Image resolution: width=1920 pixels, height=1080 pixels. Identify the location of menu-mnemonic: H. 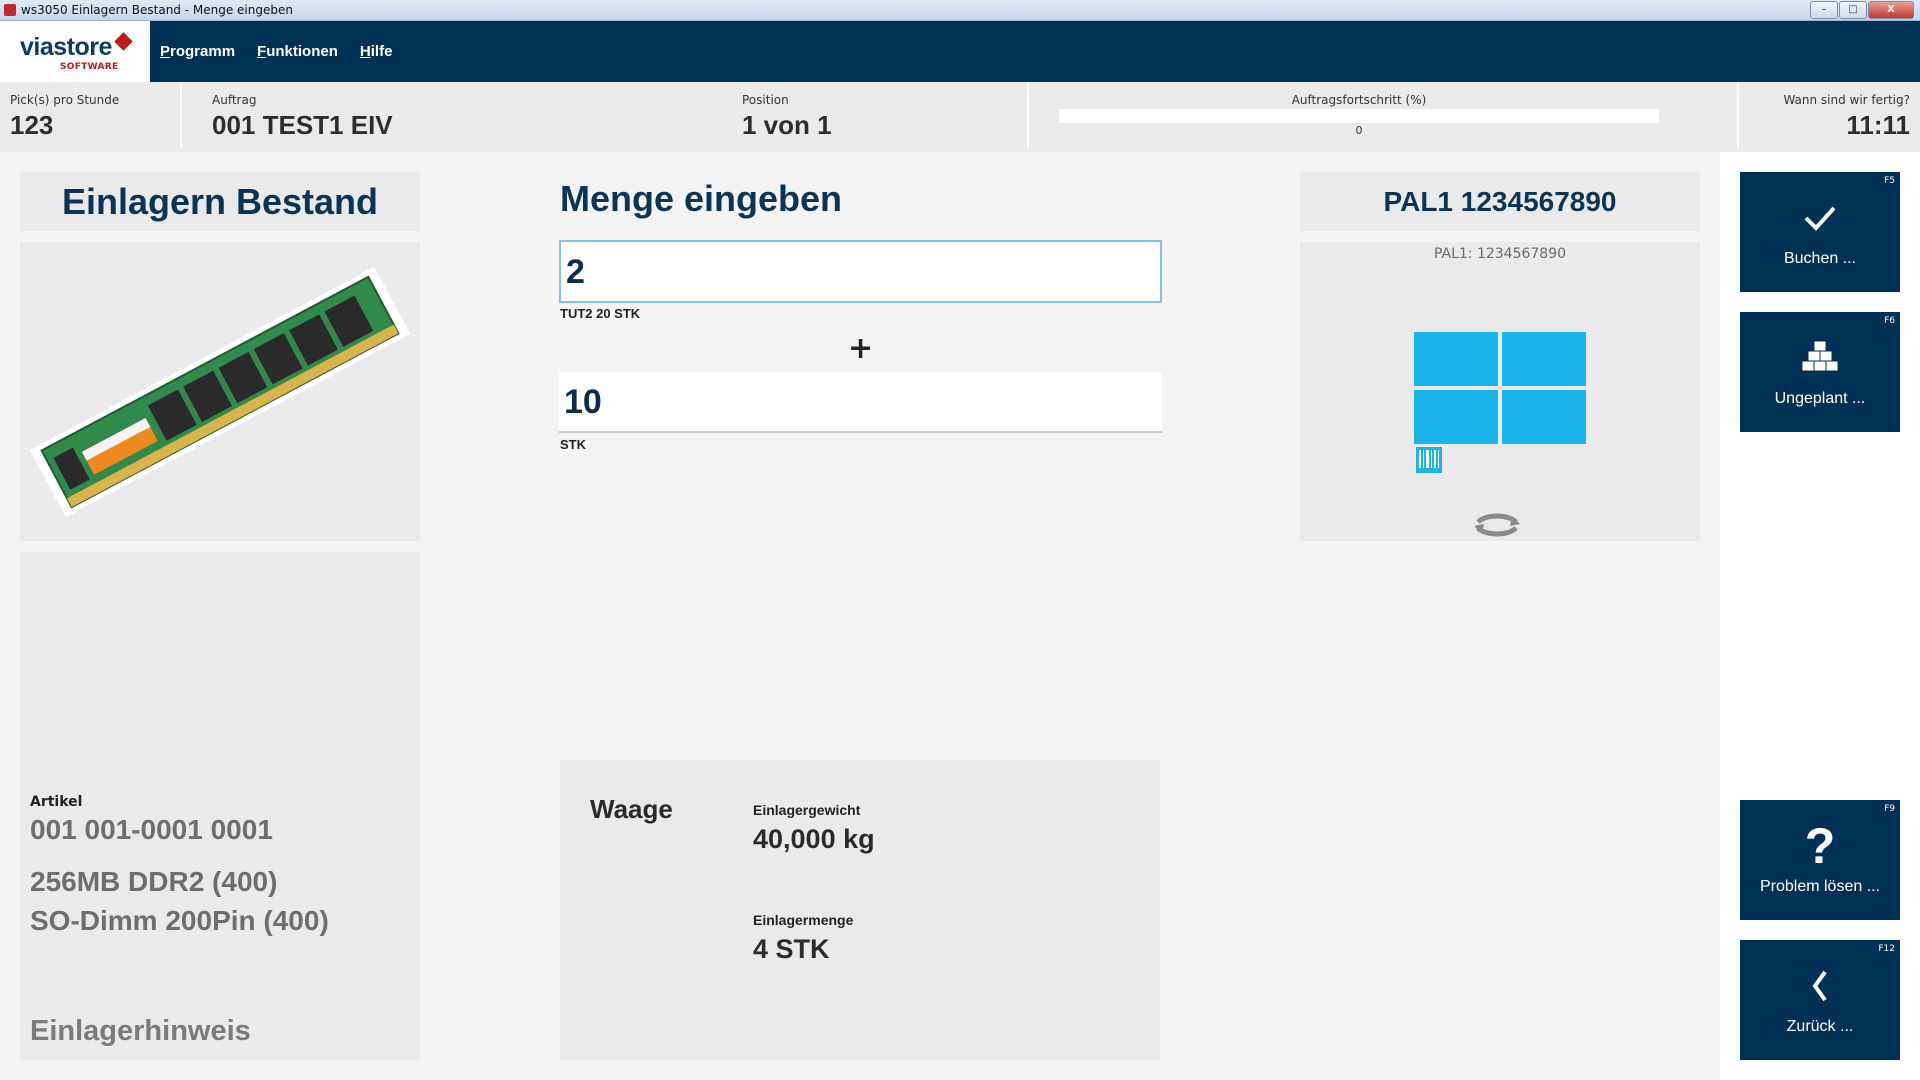
(365, 51).